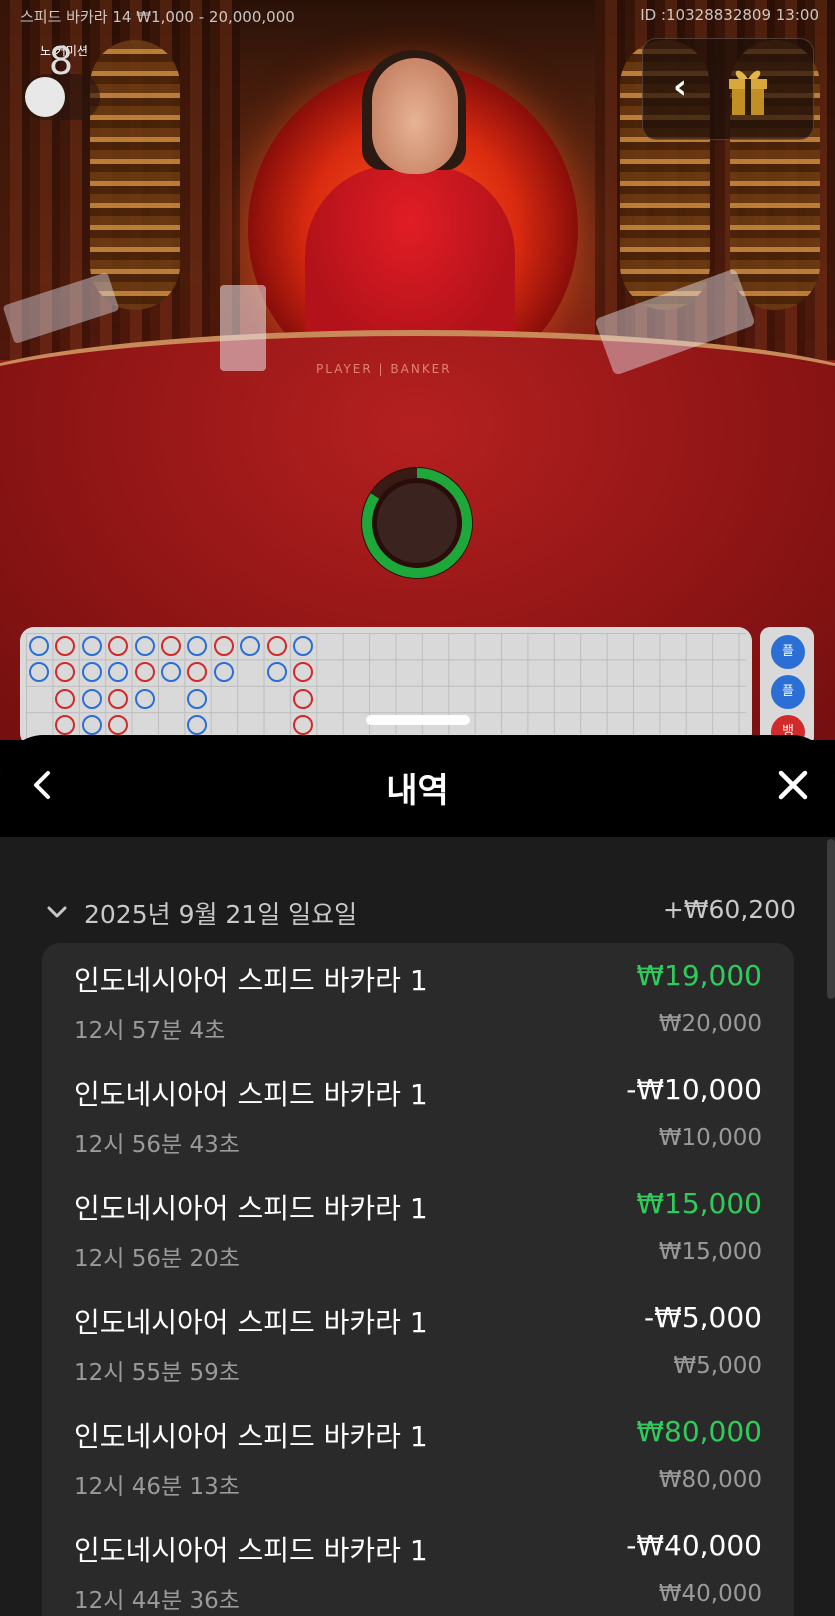 This screenshot has height=1616, width=835. Describe the element at coordinates (748, 89) in the screenshot. I see `gift-icon` at that location.